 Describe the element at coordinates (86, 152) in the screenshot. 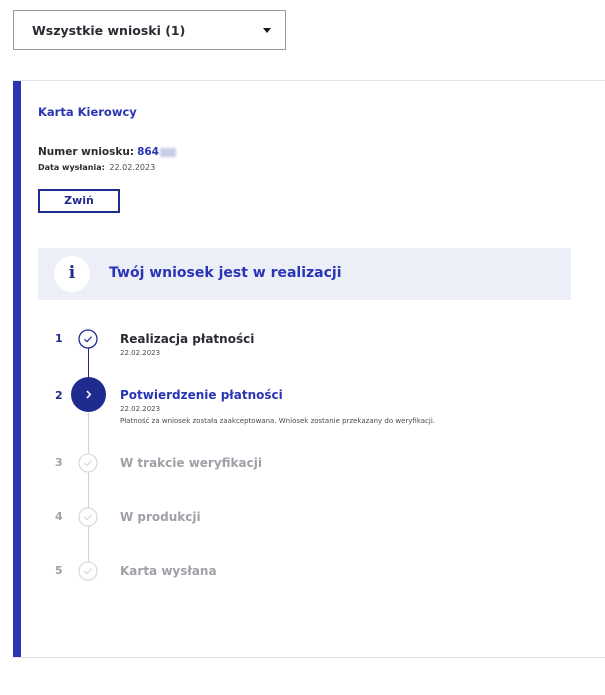

I see `application-number-label: Numer wniosku:` at that location.